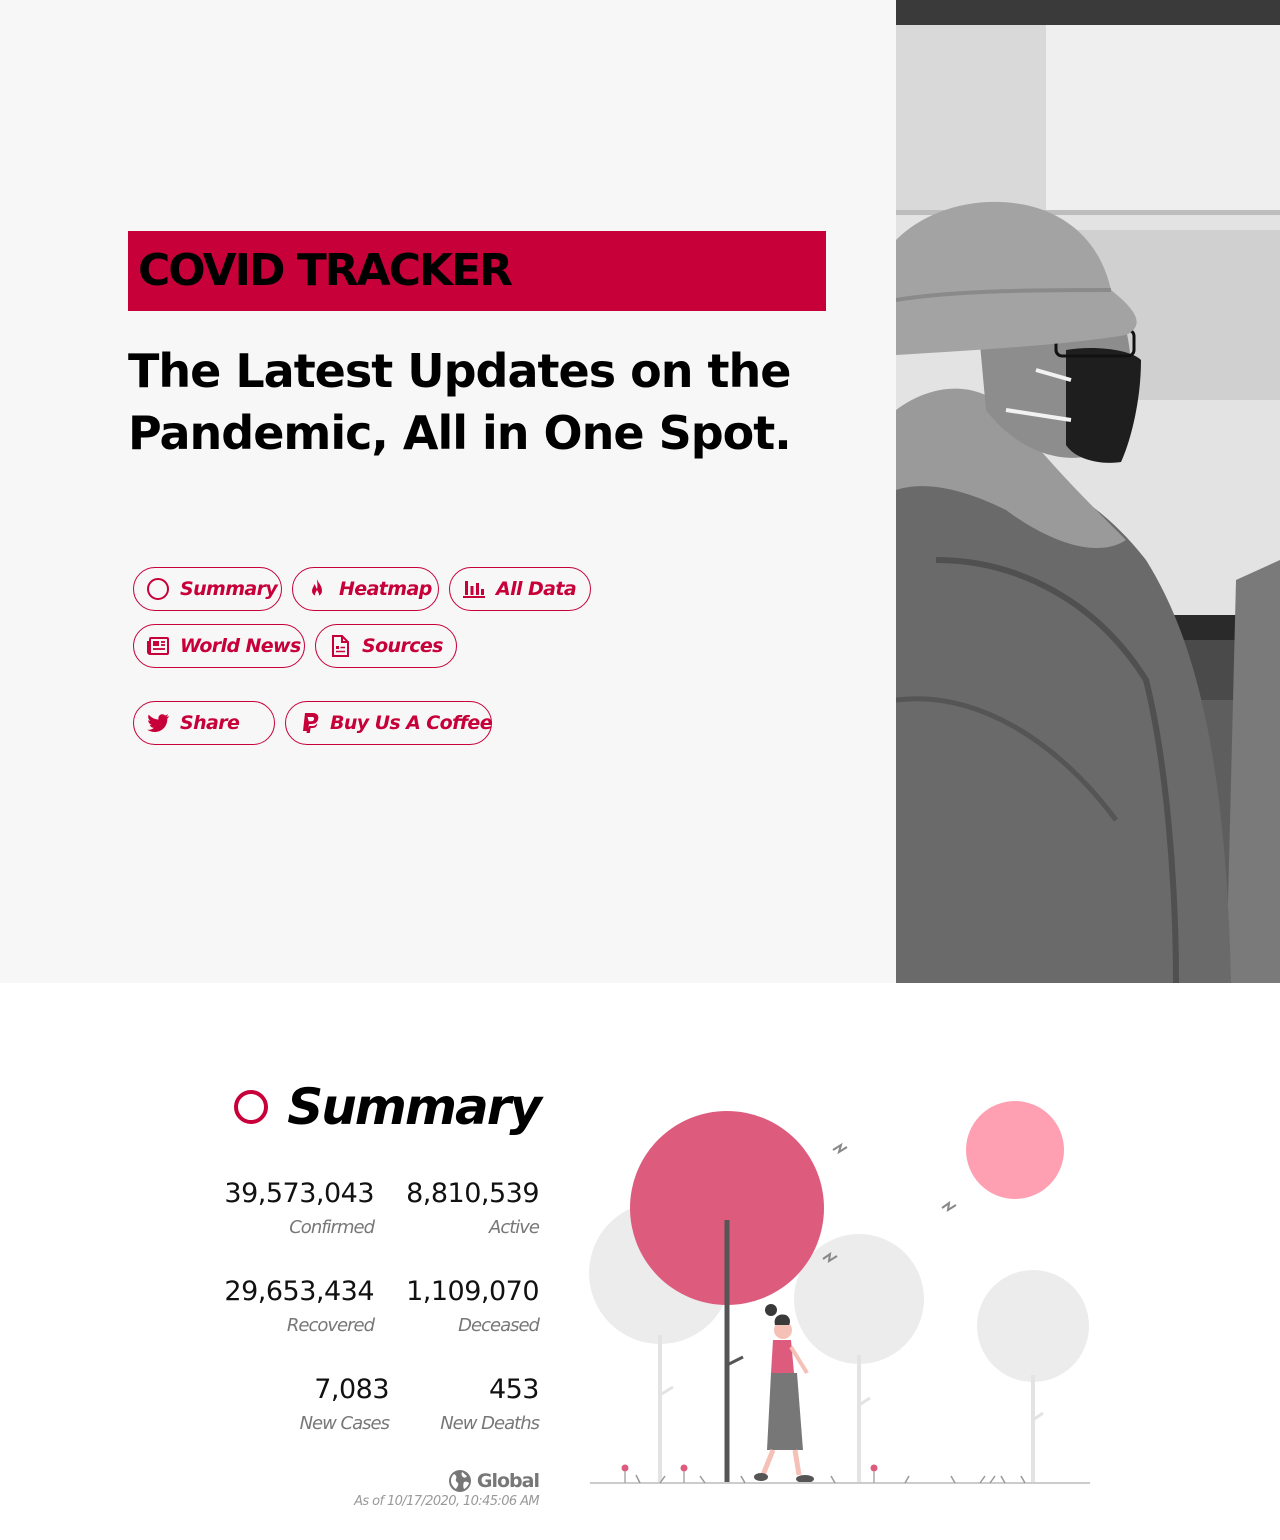  I want to click on stat-new-cases-label: New Cases, so click(344, 1423).